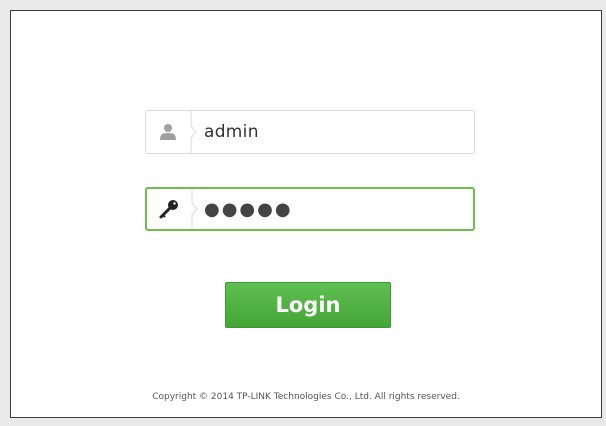 The width and height of the screenshot is (606, 426). Describe the element at coordinates (168, 132) in the screenshot. I see `user-icon` at that location.